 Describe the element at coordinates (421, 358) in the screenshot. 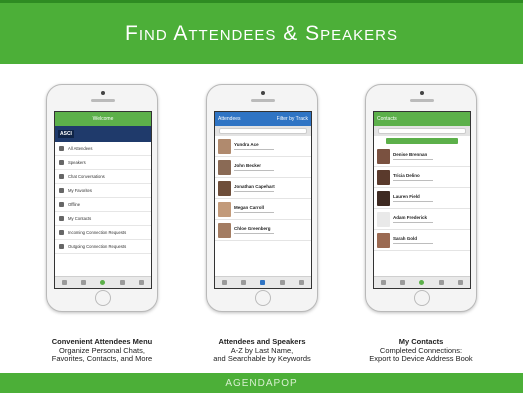

I see `caption-line: Export to Device Address Book` at that location.